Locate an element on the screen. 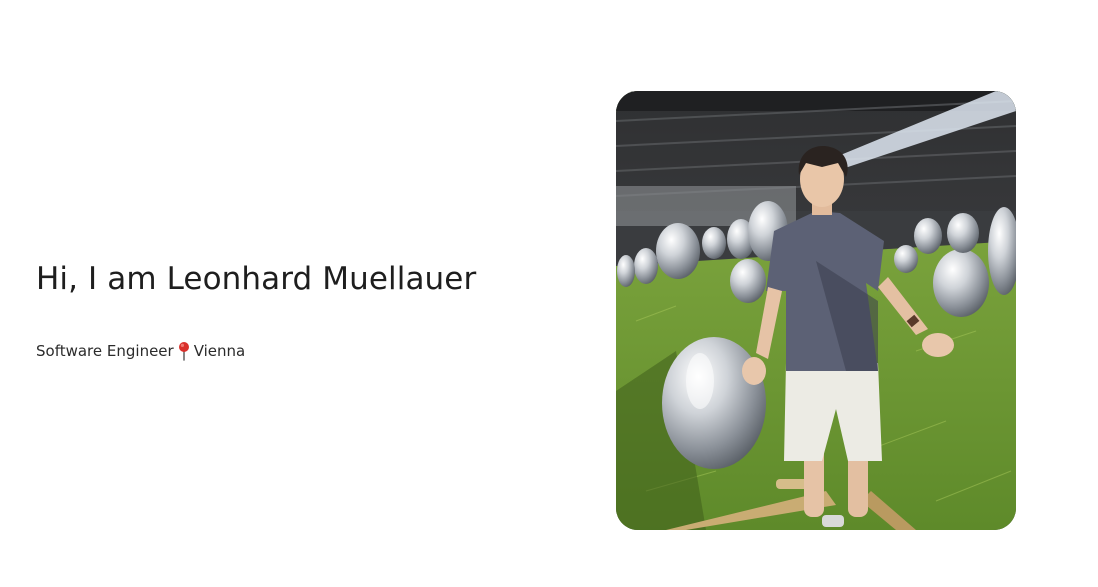  location-text: Vienna is located at coordinates (219, 351).